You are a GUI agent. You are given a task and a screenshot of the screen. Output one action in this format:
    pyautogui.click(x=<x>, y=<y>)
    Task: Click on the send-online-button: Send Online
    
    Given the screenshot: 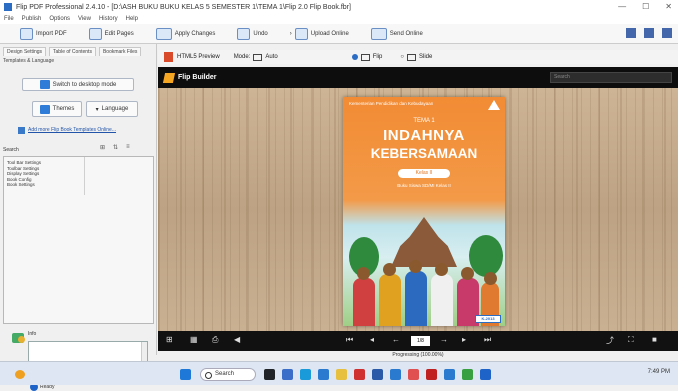 What is the action you would take?
    pyautogui.click(x=396, y=33)
    